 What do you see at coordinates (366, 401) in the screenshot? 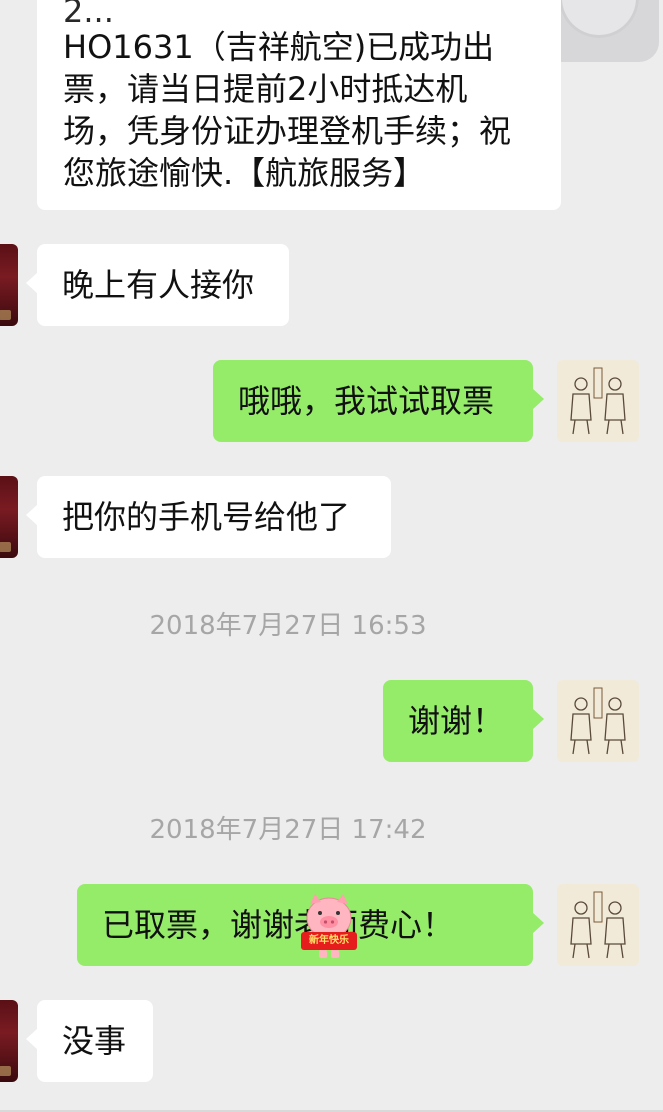
I see `message-text: 哦哦，我试试取票` at bounding box center [366, 401].